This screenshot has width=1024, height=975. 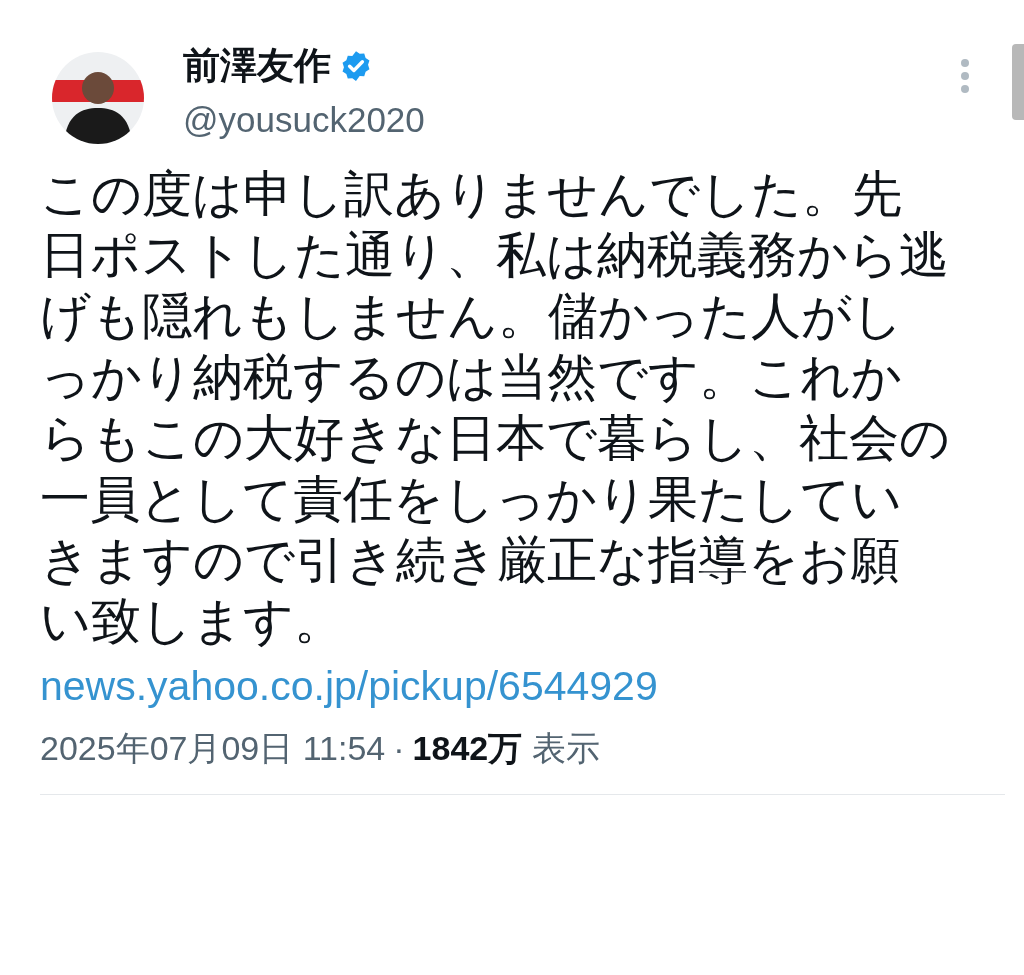 I want to click on author-handle: @yousuck2020, so click(x=304, y=120).